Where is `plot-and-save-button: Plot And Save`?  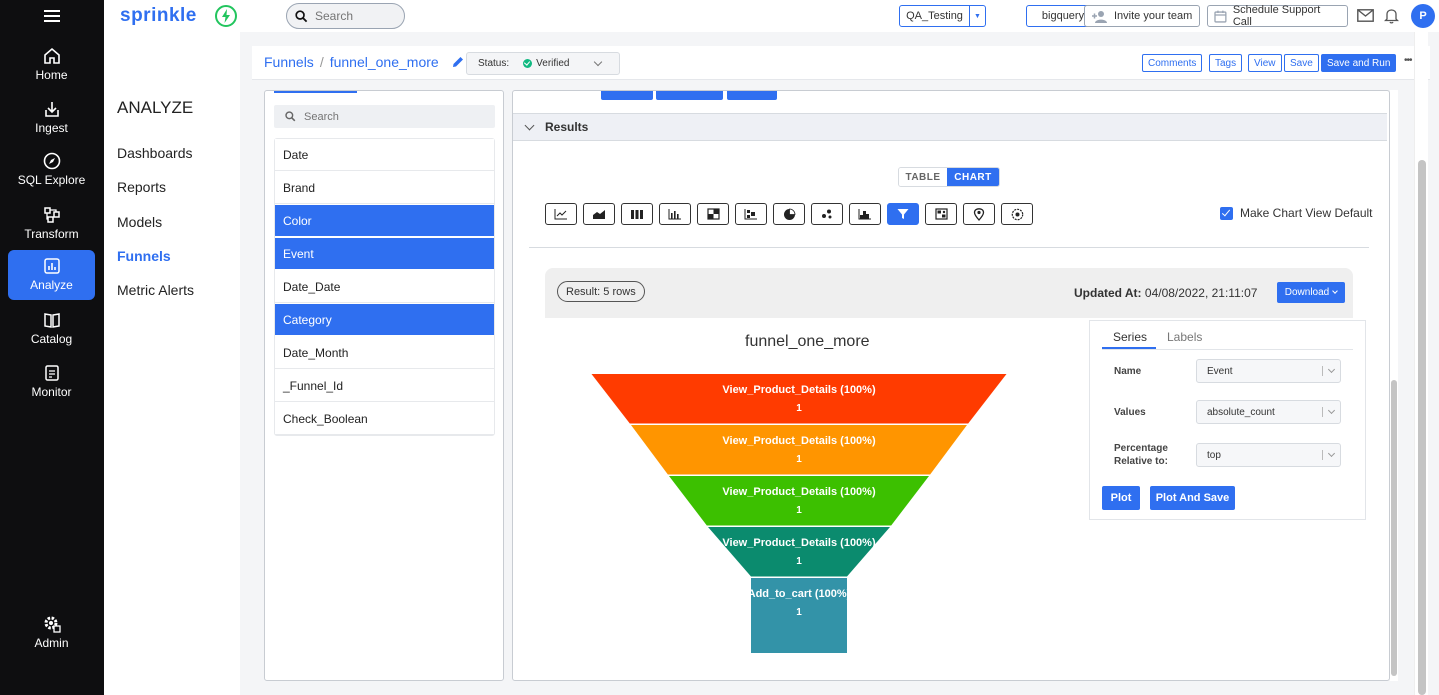 plot-and-save-button: Plot And Save is located at coordinates (1192, 498).